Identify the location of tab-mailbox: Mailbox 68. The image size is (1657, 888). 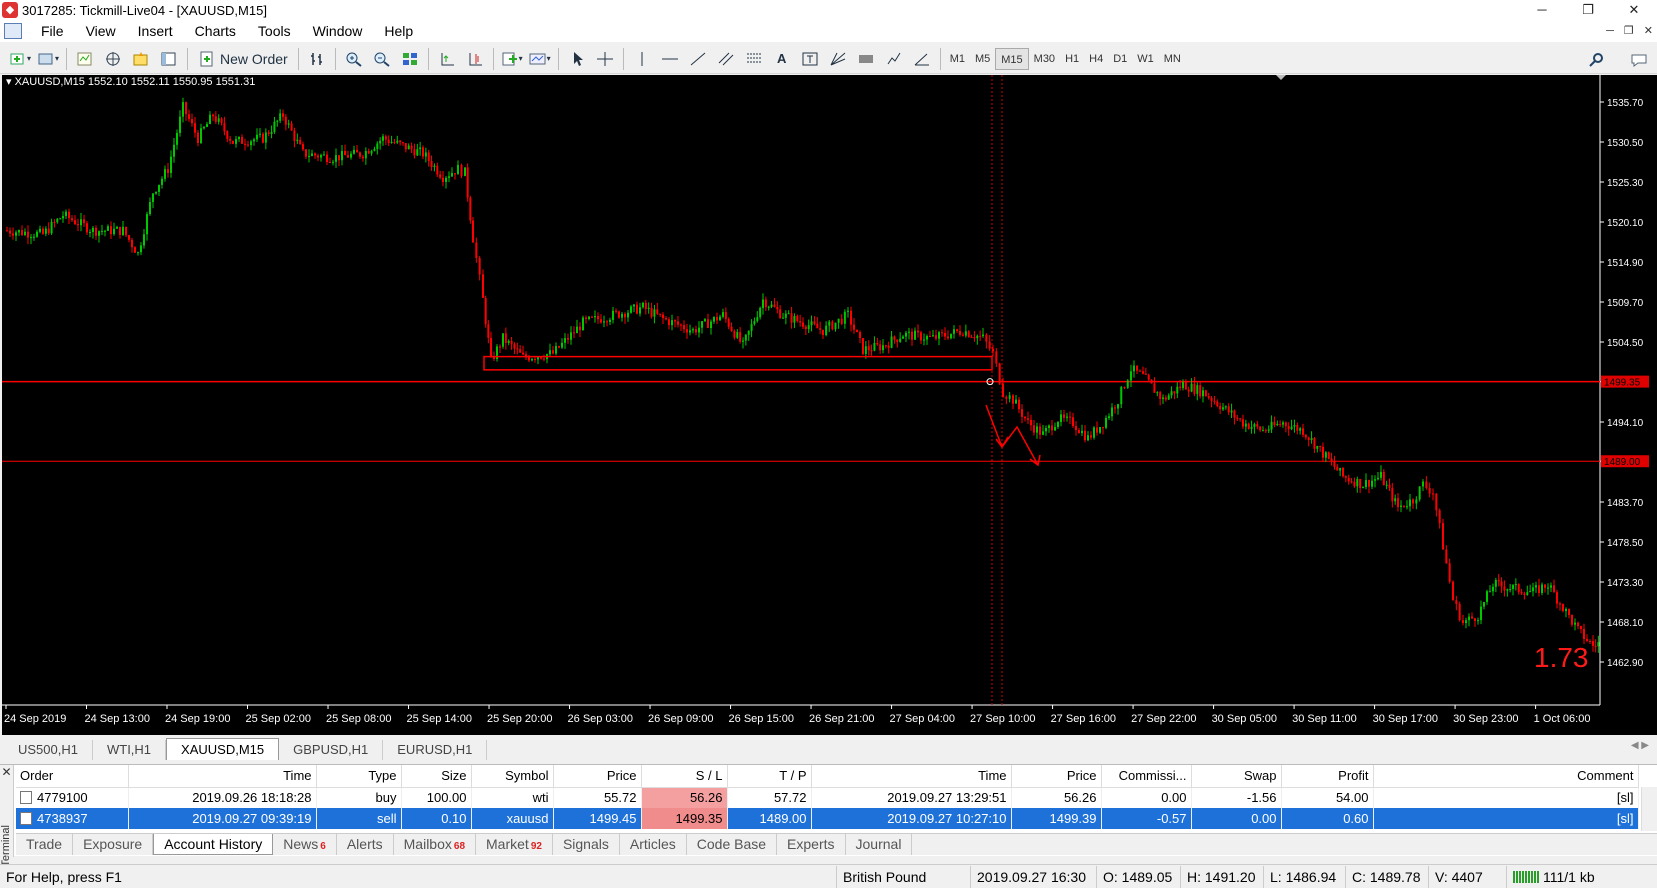
(435, 844).